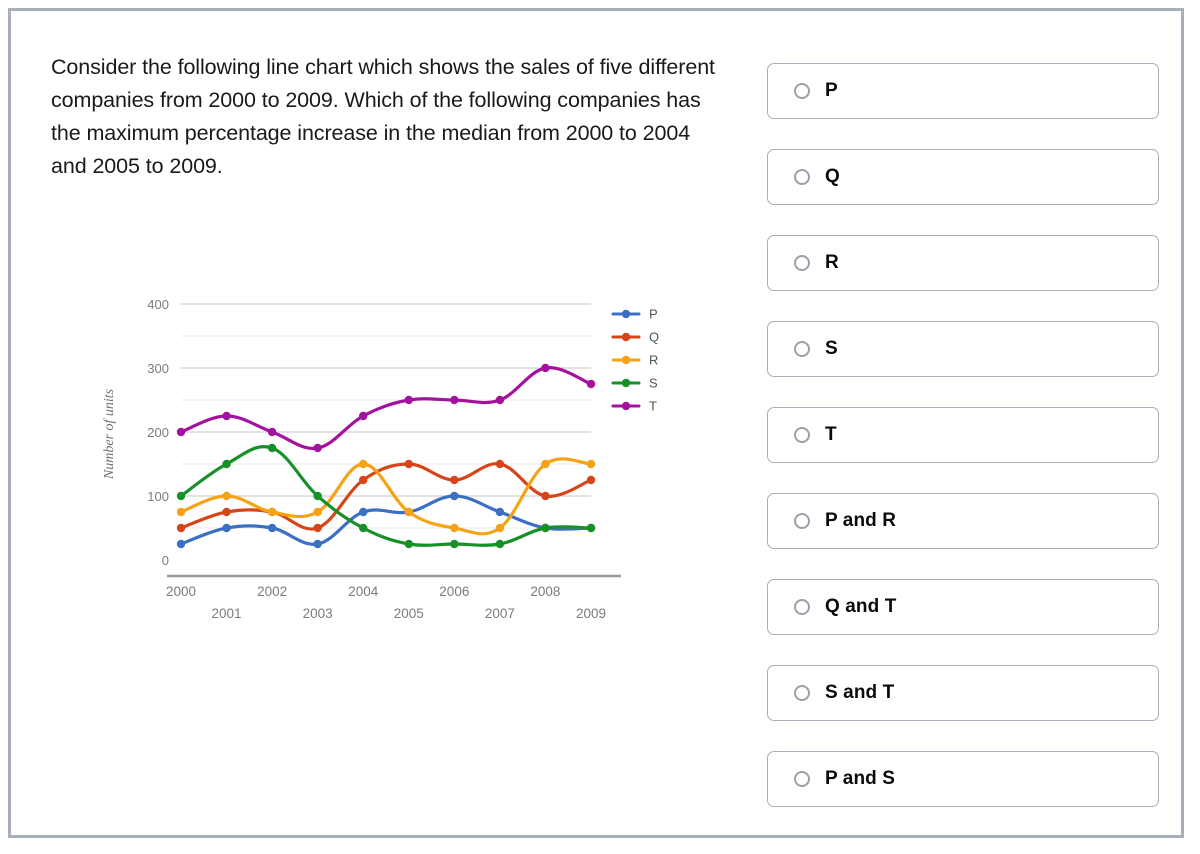  What do you see at coordinates (591, 528) in the screenshot?
I see `data-point-S-2009` at bounding box center [591, 528].